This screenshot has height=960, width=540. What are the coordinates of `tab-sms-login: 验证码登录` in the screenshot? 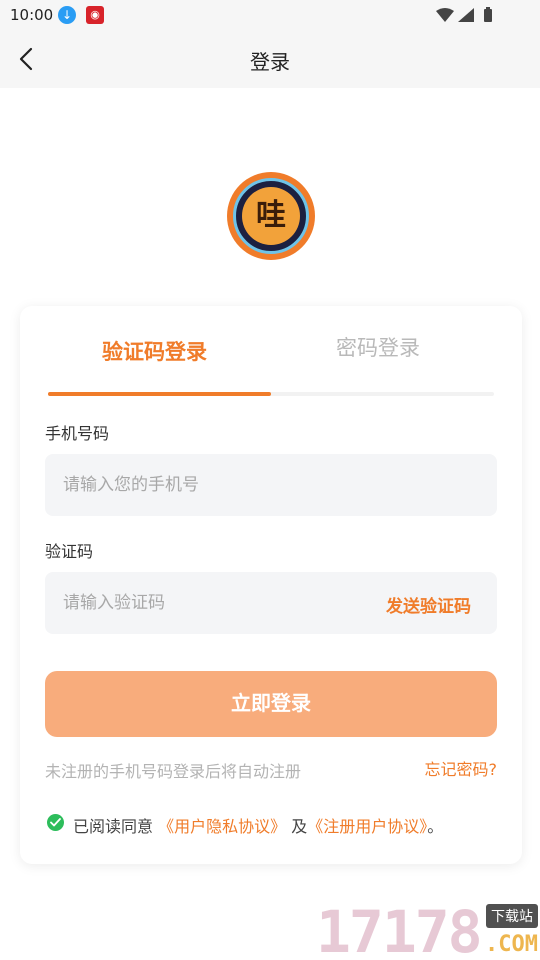 It's located at (154, 351).